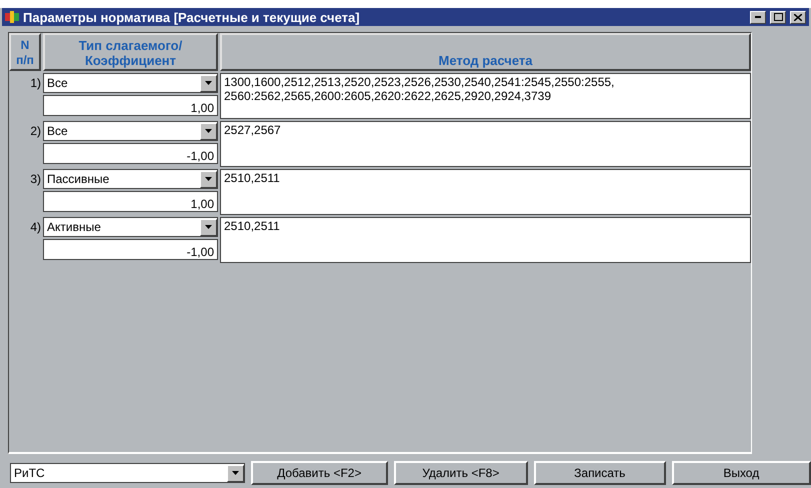 The image size is (811, 488). I want to click on minimize-button, so click(758, 17).